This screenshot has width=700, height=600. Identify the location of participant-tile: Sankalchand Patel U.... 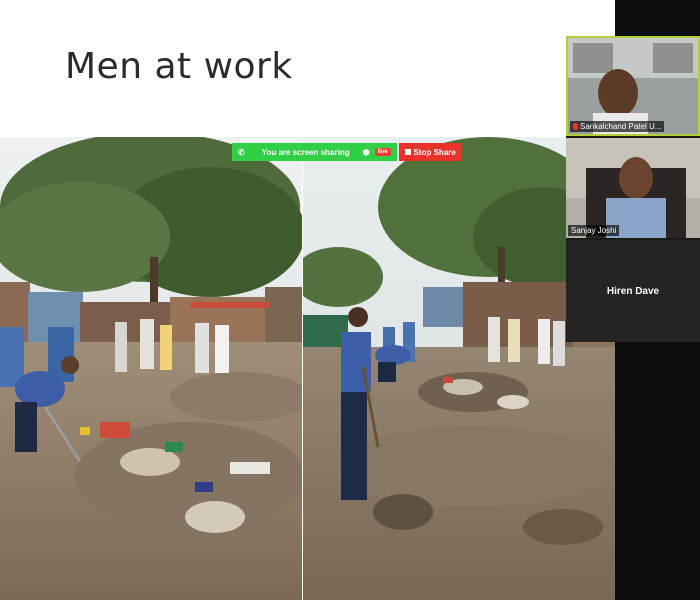
(633, 86).